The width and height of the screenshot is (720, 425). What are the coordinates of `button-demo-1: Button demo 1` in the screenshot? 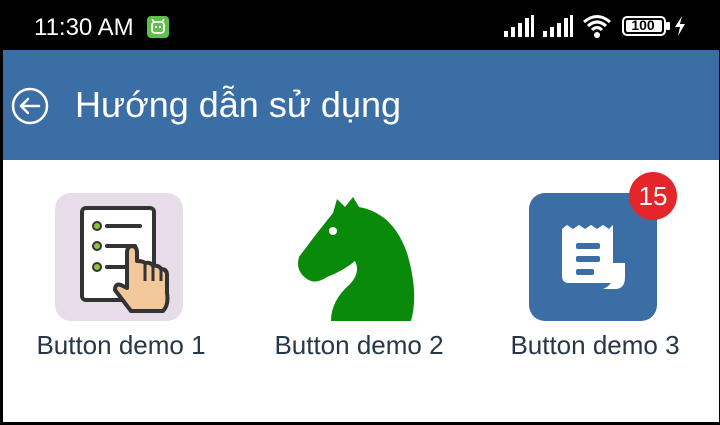 It's located at (121, 265).